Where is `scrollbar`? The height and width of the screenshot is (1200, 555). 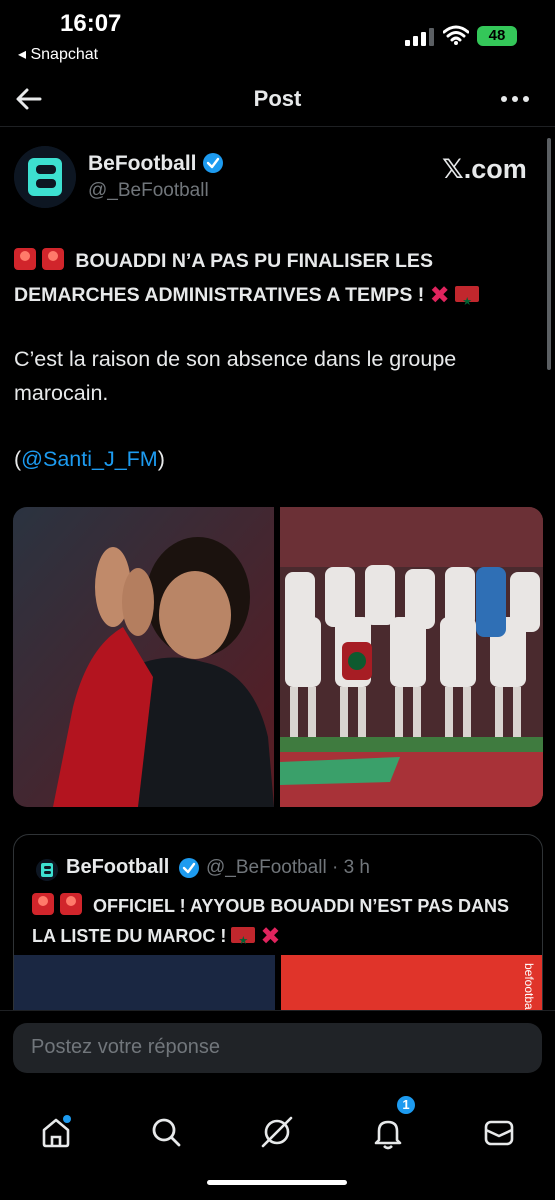 scrollbar is located at coordinates (549, 254).